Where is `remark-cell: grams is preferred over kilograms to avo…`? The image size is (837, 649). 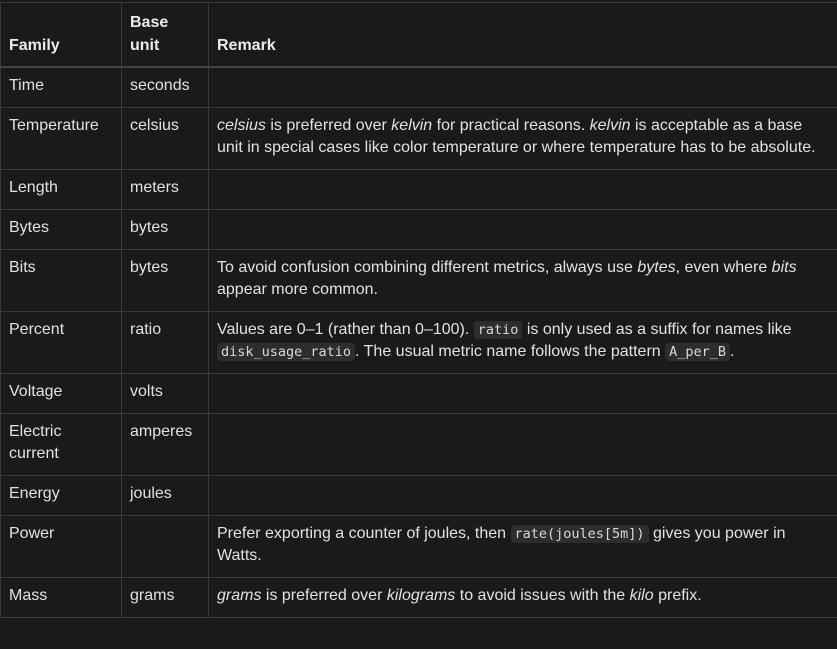
remark-cell: grams is preferred over kilograms to avo… is located at coordinates (523, 597).